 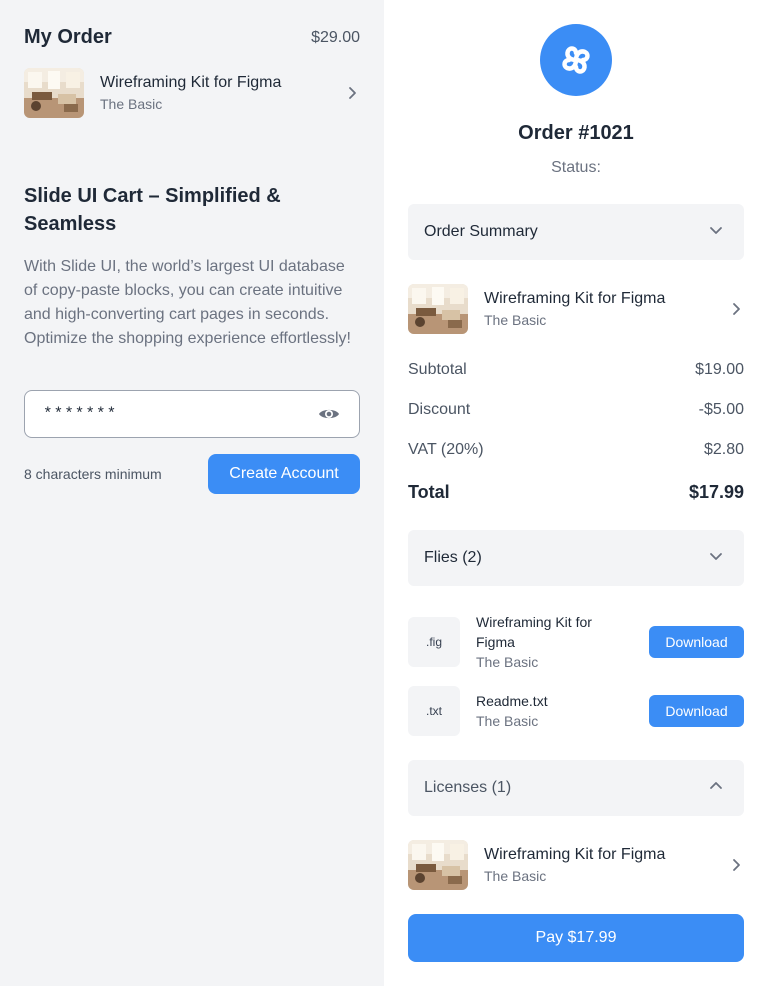 I want to click on promo-title: Slide UI Cart – Simplified & Seamless, so click(x=152, y=210).